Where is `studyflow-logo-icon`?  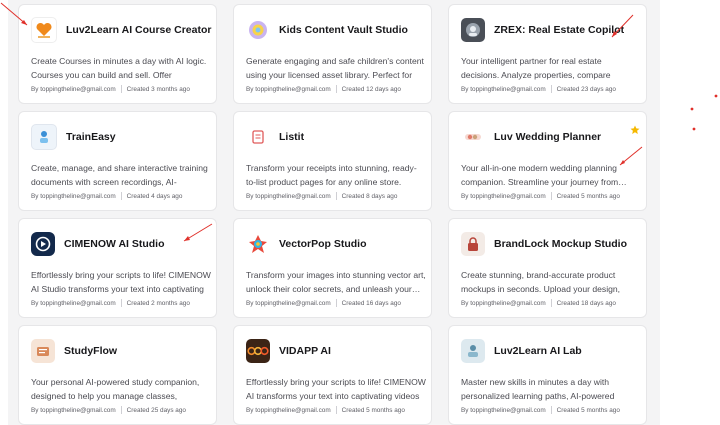 studyflow-logo-icon is located at coordinates (43, 351).